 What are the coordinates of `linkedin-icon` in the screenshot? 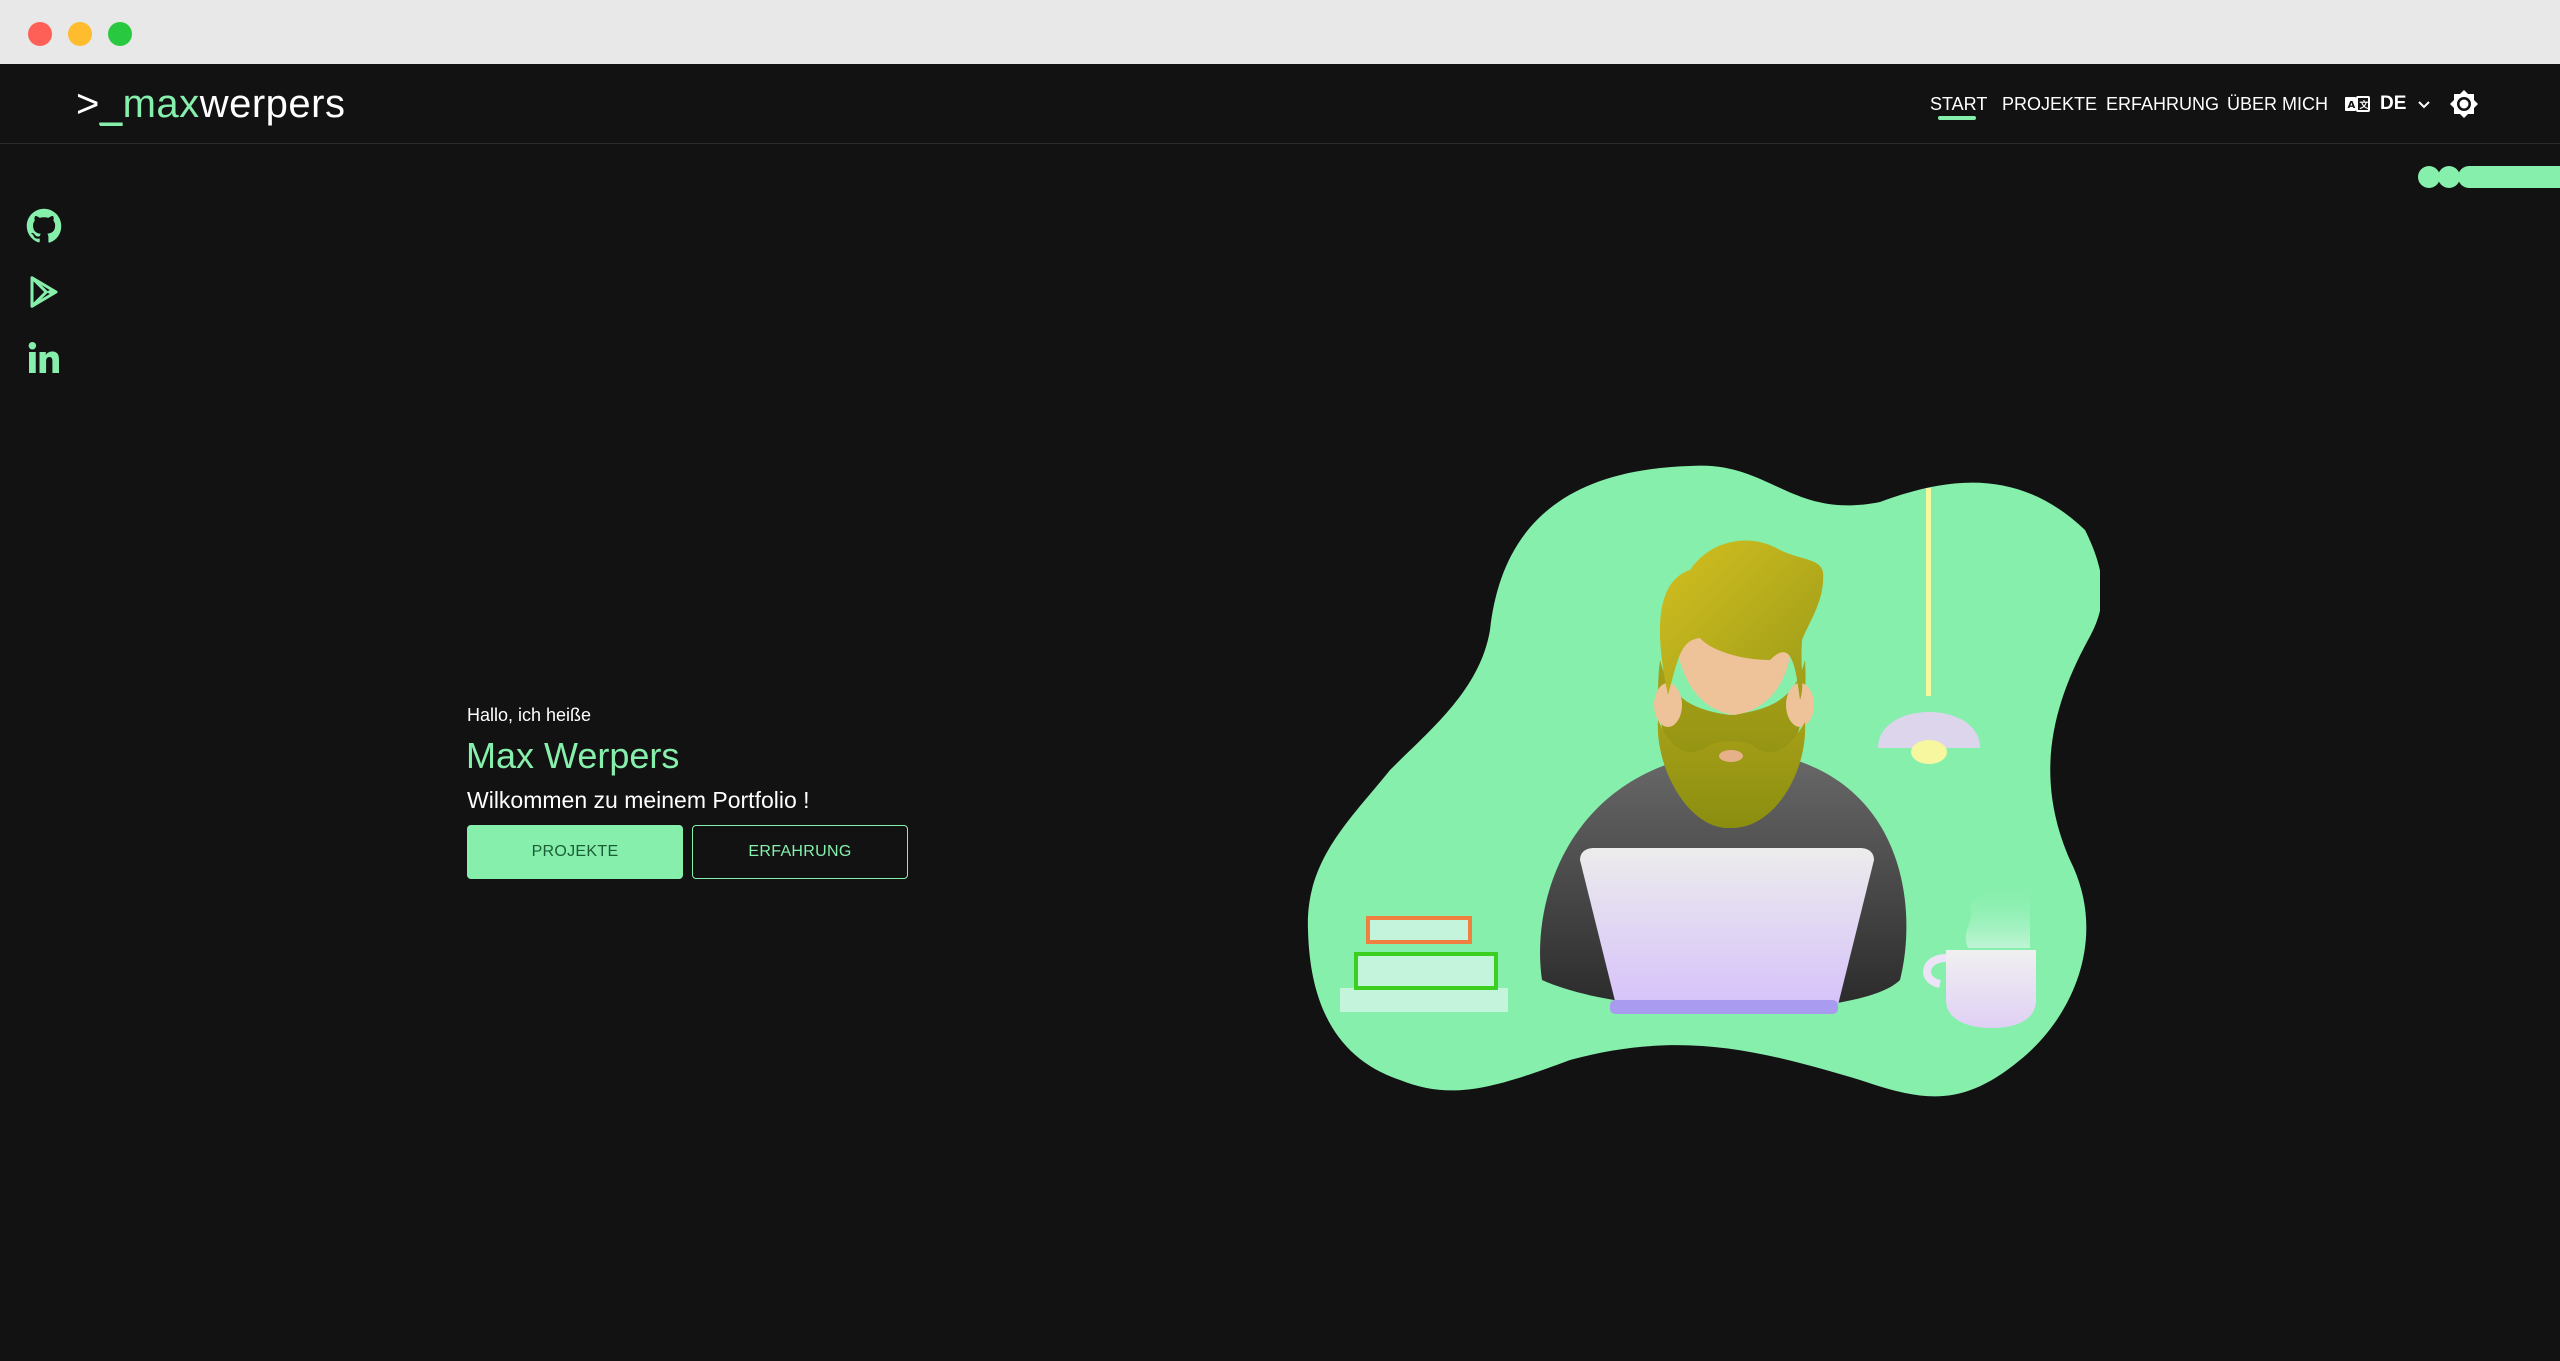 It's located at (44, 358).